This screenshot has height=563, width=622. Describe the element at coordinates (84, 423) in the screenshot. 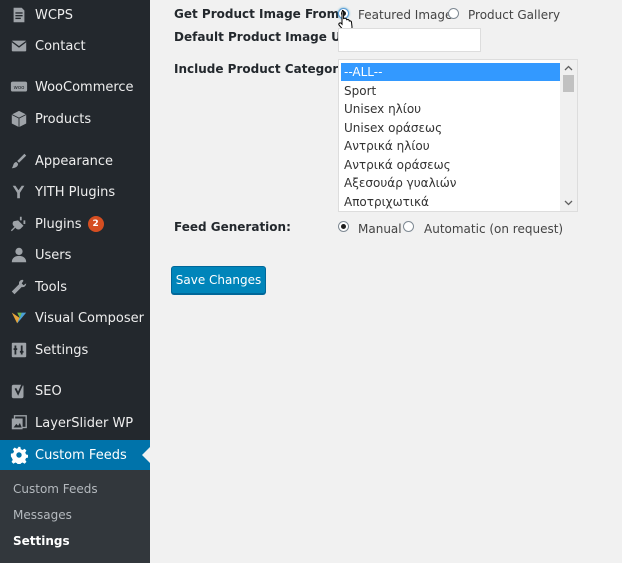

I see `sidebar-item-label: LayerSlider WP` at that location.